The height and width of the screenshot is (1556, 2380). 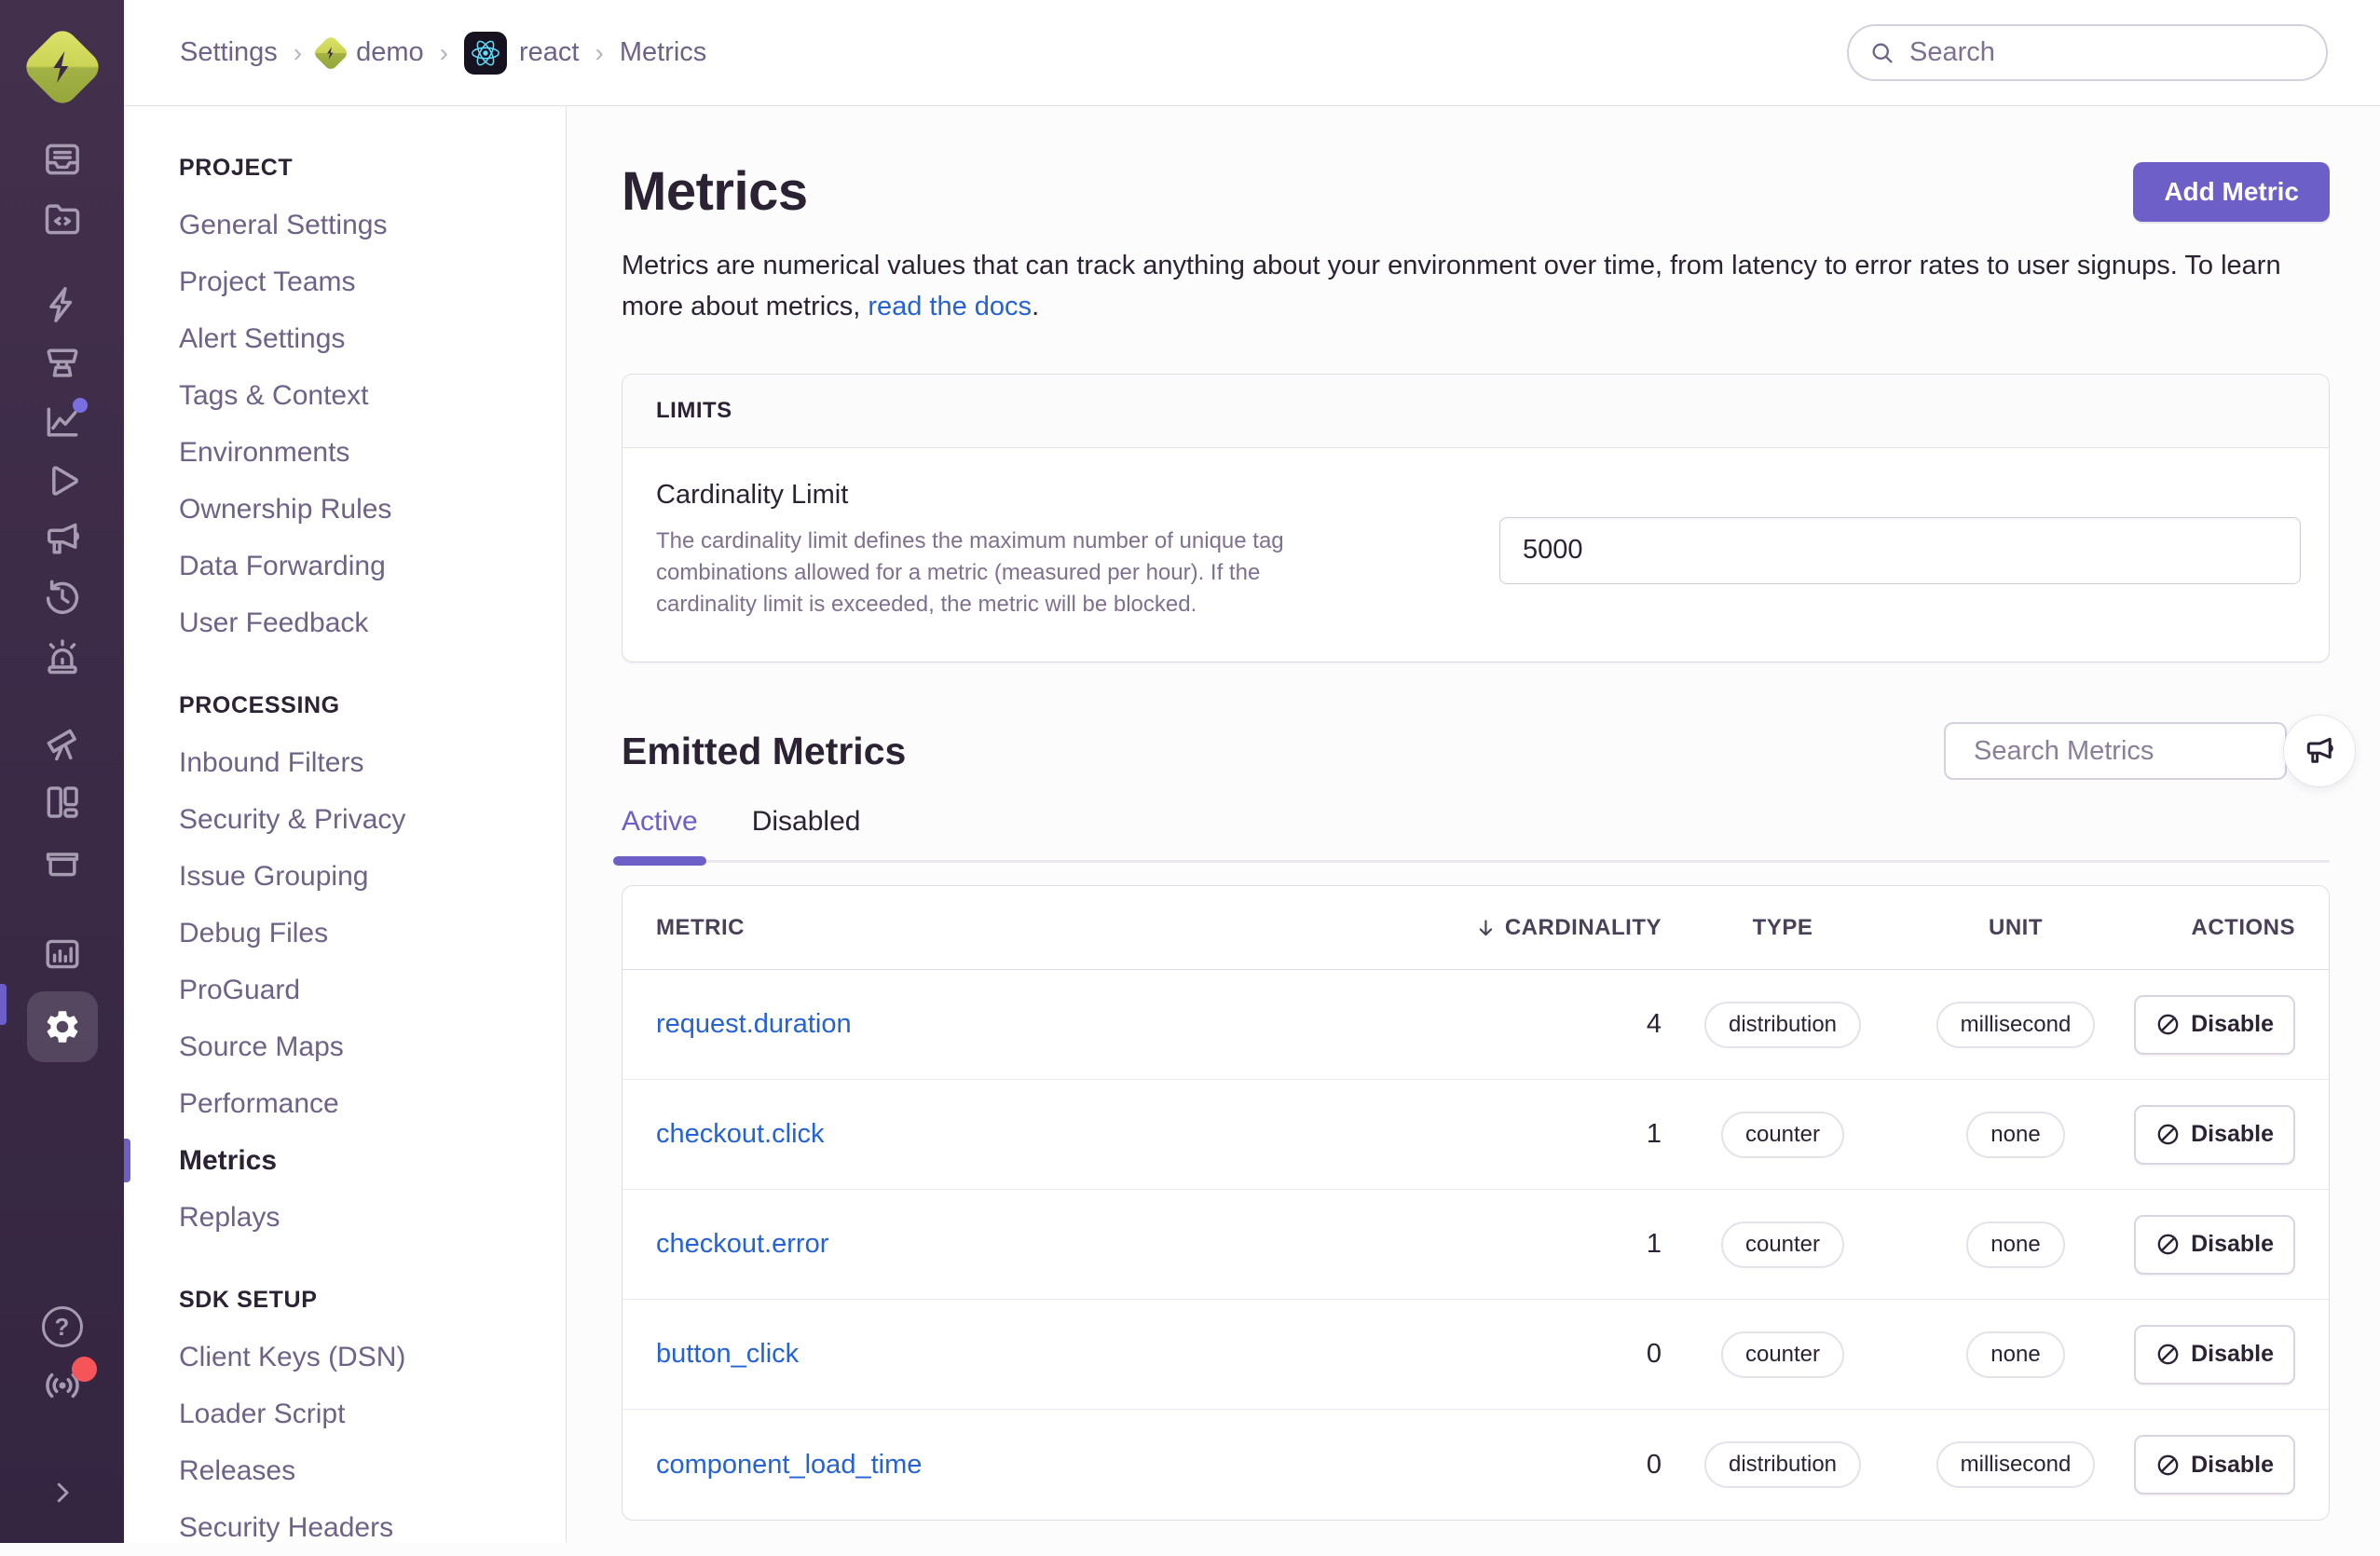 I want to click on disable-button-label: Disable, so click(x=2232, y=1464).